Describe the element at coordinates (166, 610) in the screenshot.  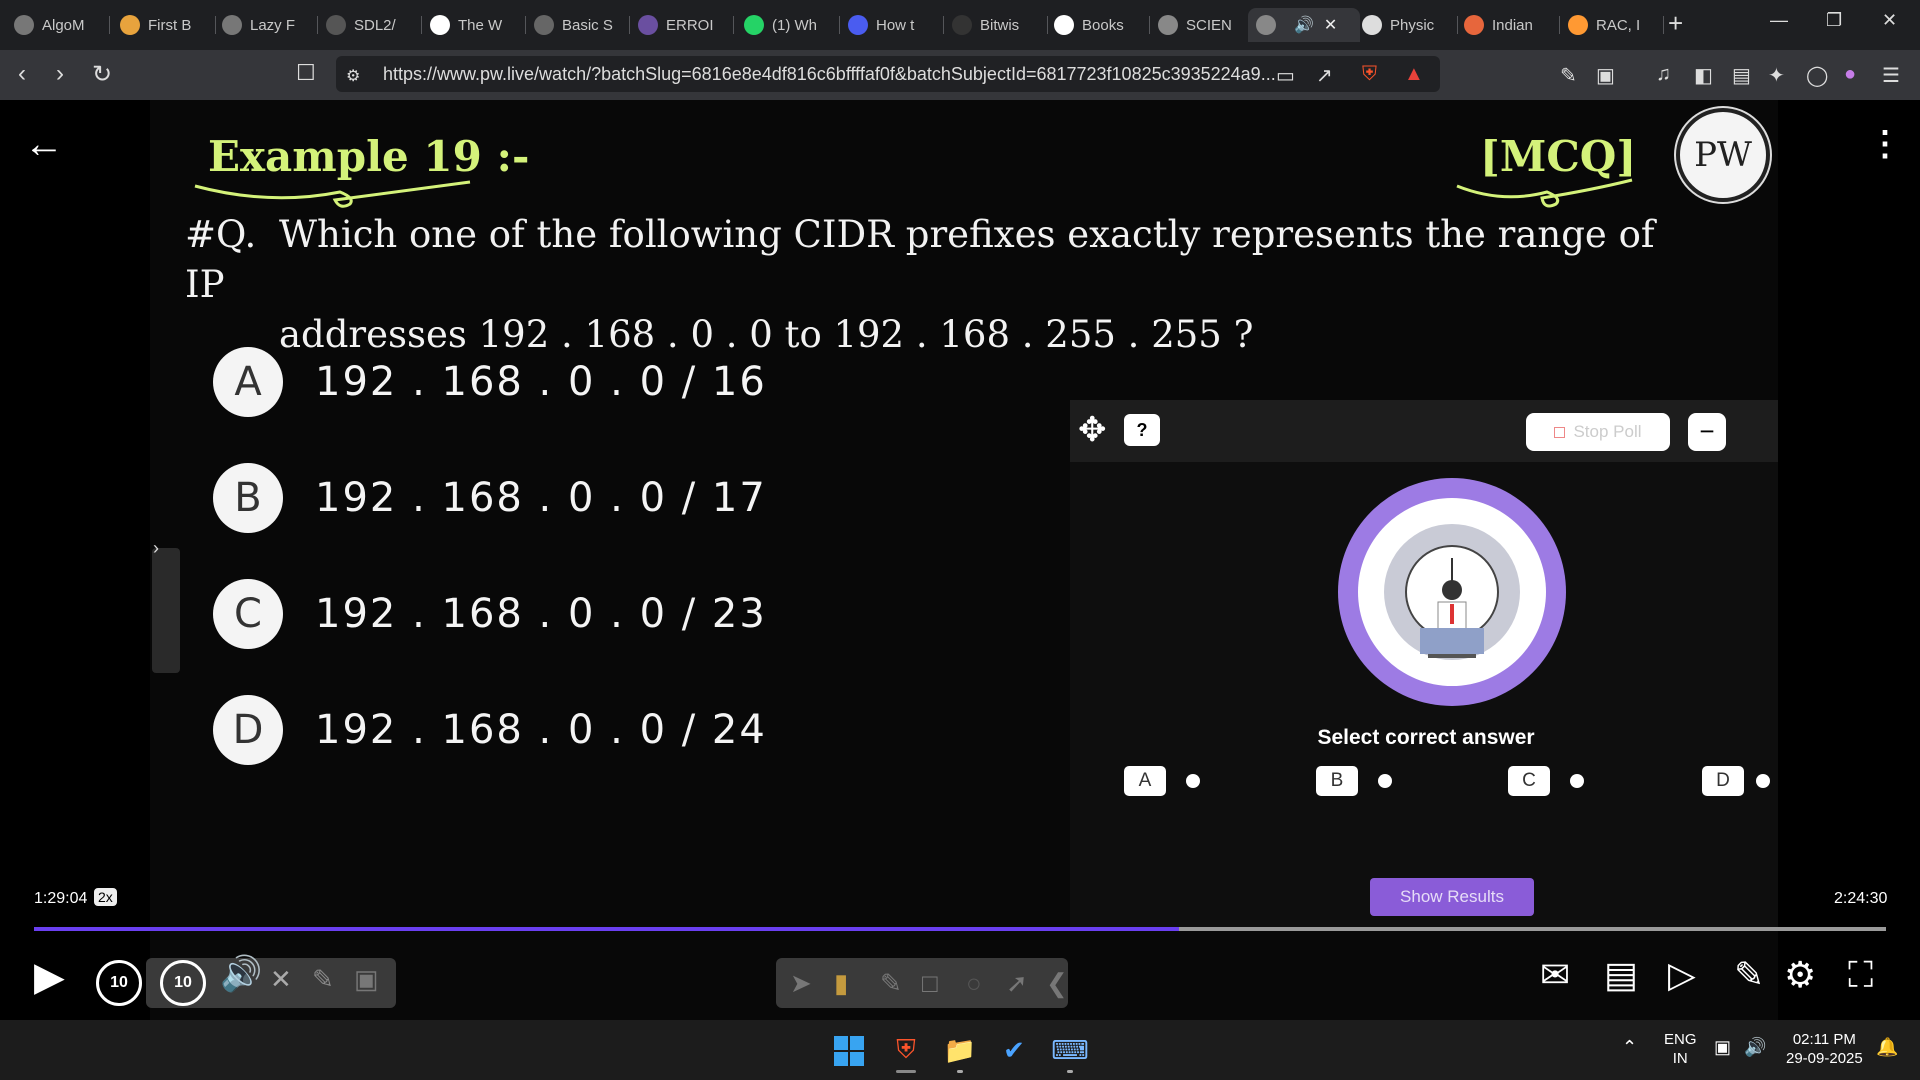
I see `side-panel-handle` at that location.